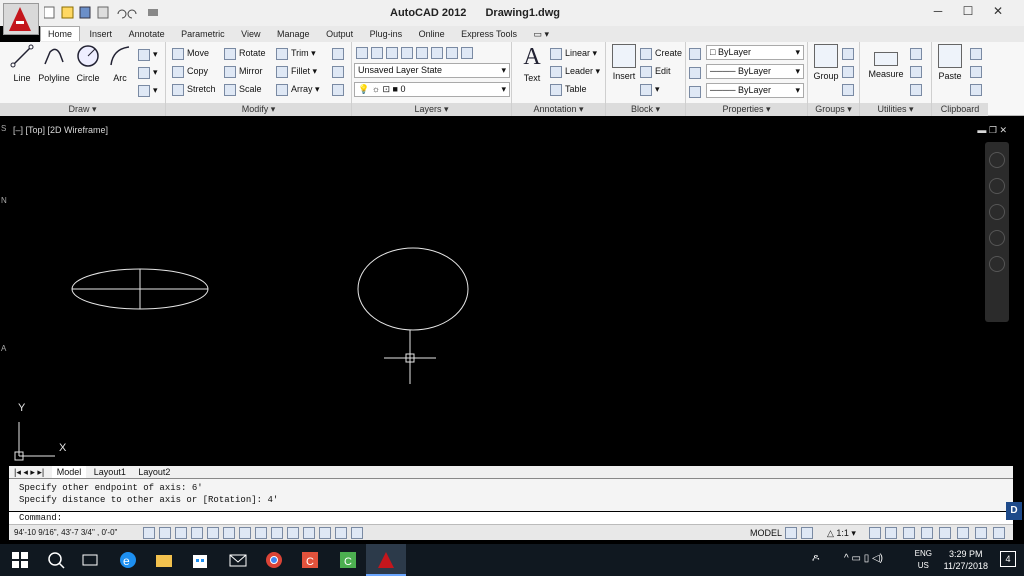  I want to click on system-tray-icons: ^ ▭ ▯ ◁), so click(863, 558).